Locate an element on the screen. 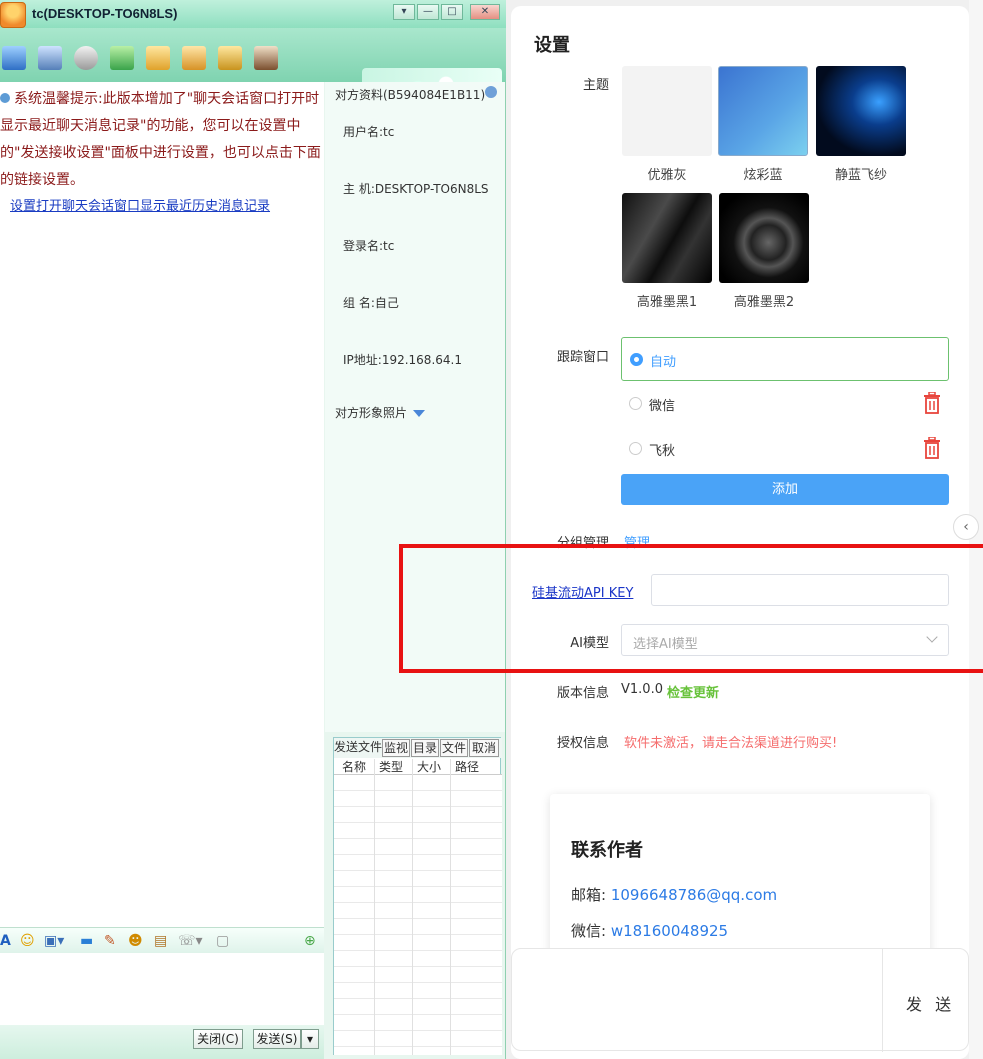 Image resolution: width=983 pixels, height=1059 pixels. chat-bottom-bar: 关闭(C) 发送(S) ▾ is located at coordinates (162, 1042).